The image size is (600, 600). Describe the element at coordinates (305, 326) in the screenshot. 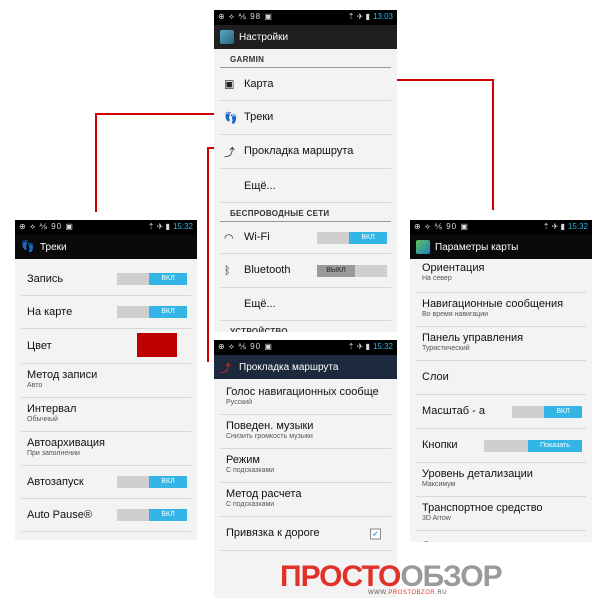

I see `section-header-device: УСТРОЙСТВО` at that location.